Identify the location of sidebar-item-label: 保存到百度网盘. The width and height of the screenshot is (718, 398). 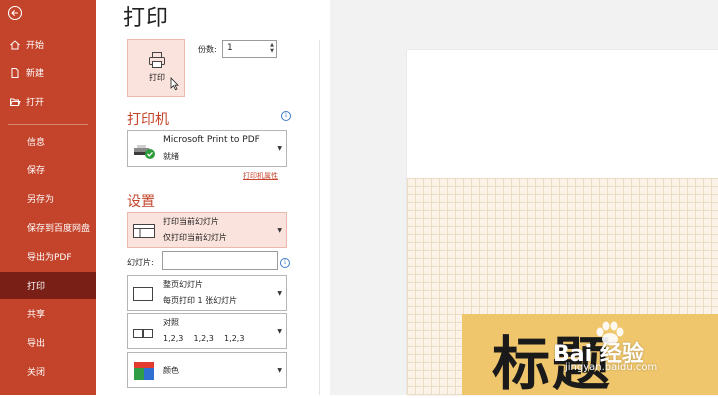
(59, 229).